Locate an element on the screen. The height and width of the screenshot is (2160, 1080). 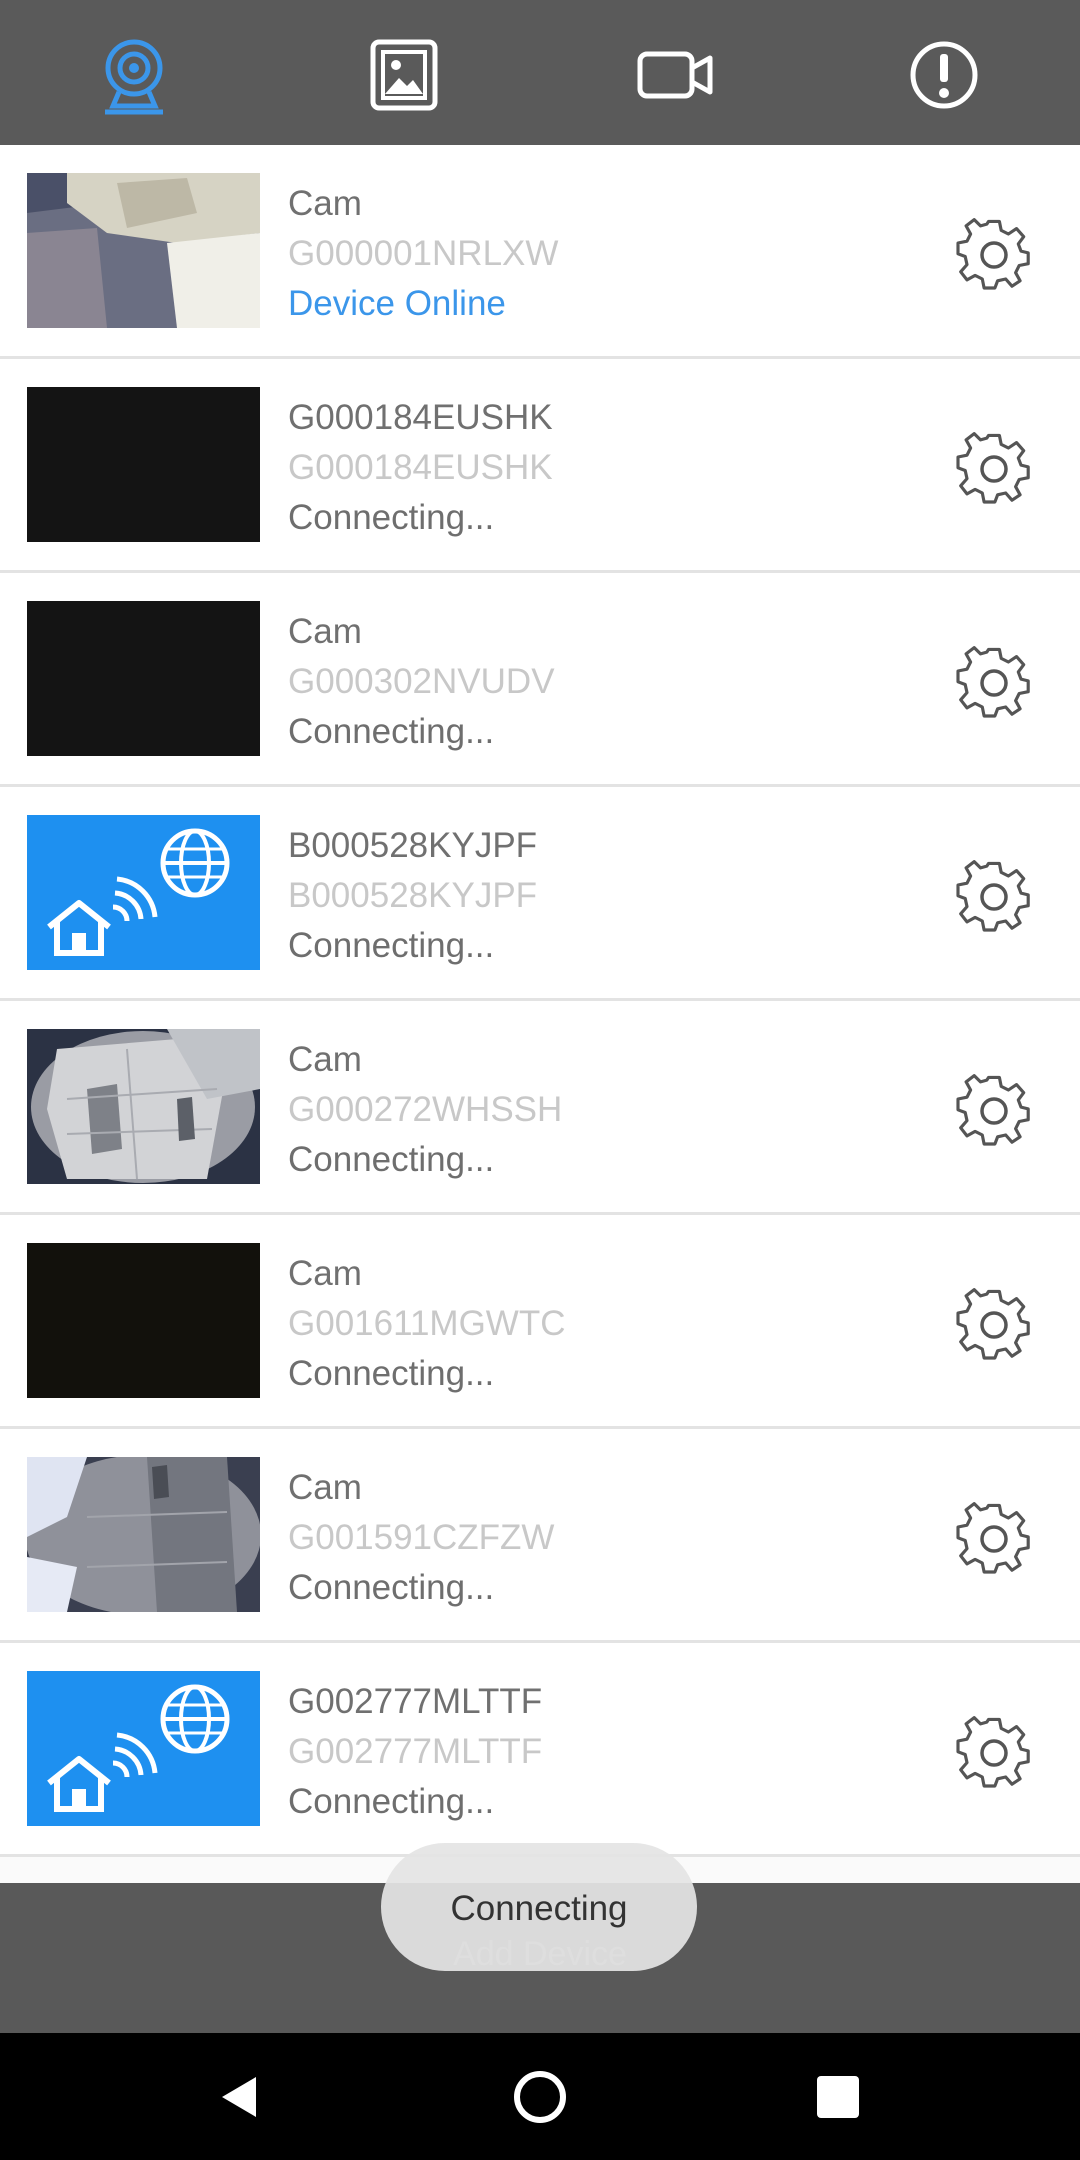
device-uid: G000184EUSHK is located at coordinates (420, 467).